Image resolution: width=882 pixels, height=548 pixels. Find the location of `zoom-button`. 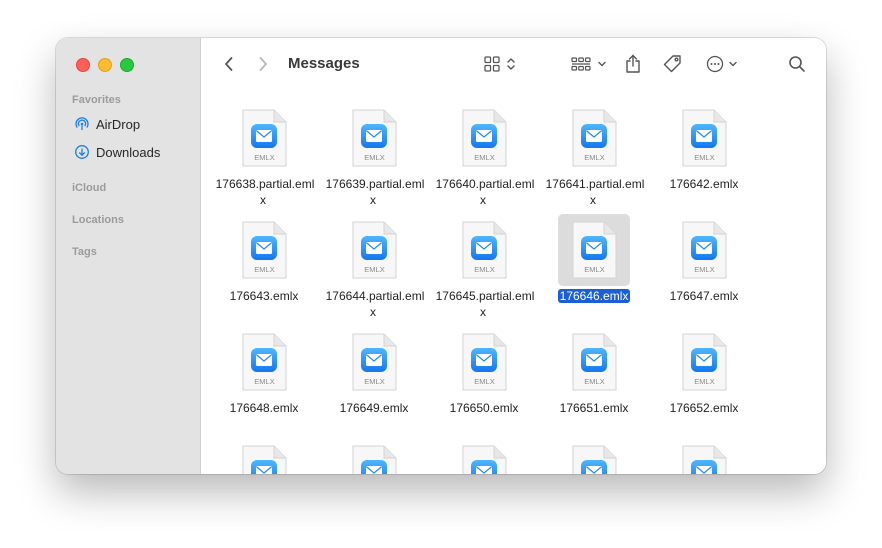

zoom-button is located at coordinates (127, 65).